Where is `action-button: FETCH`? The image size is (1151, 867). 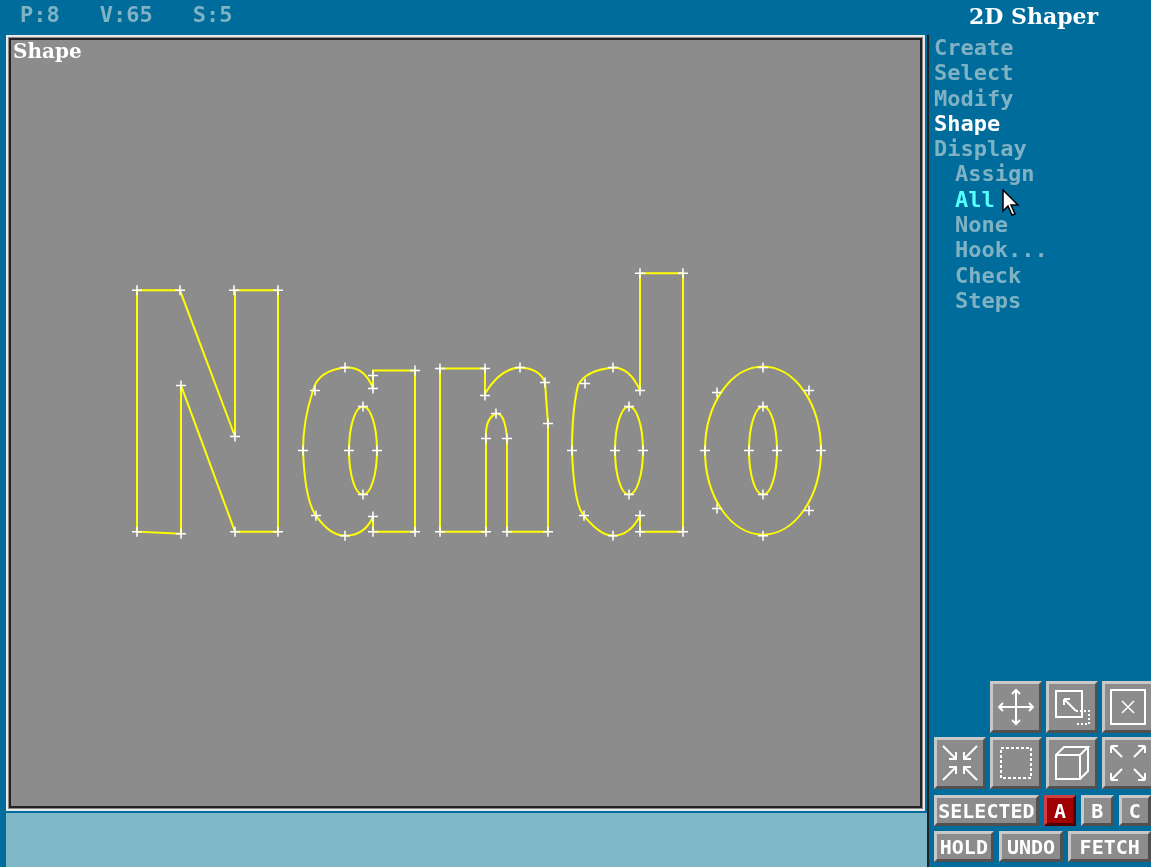 action-button: FETCH is located at coordinates (1109, 846).